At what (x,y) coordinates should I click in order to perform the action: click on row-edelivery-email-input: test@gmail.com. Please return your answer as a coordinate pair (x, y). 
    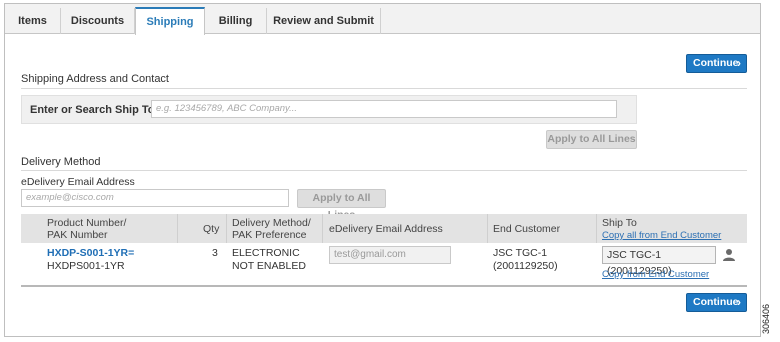
    Looking at the image, I should click on (390, 255).